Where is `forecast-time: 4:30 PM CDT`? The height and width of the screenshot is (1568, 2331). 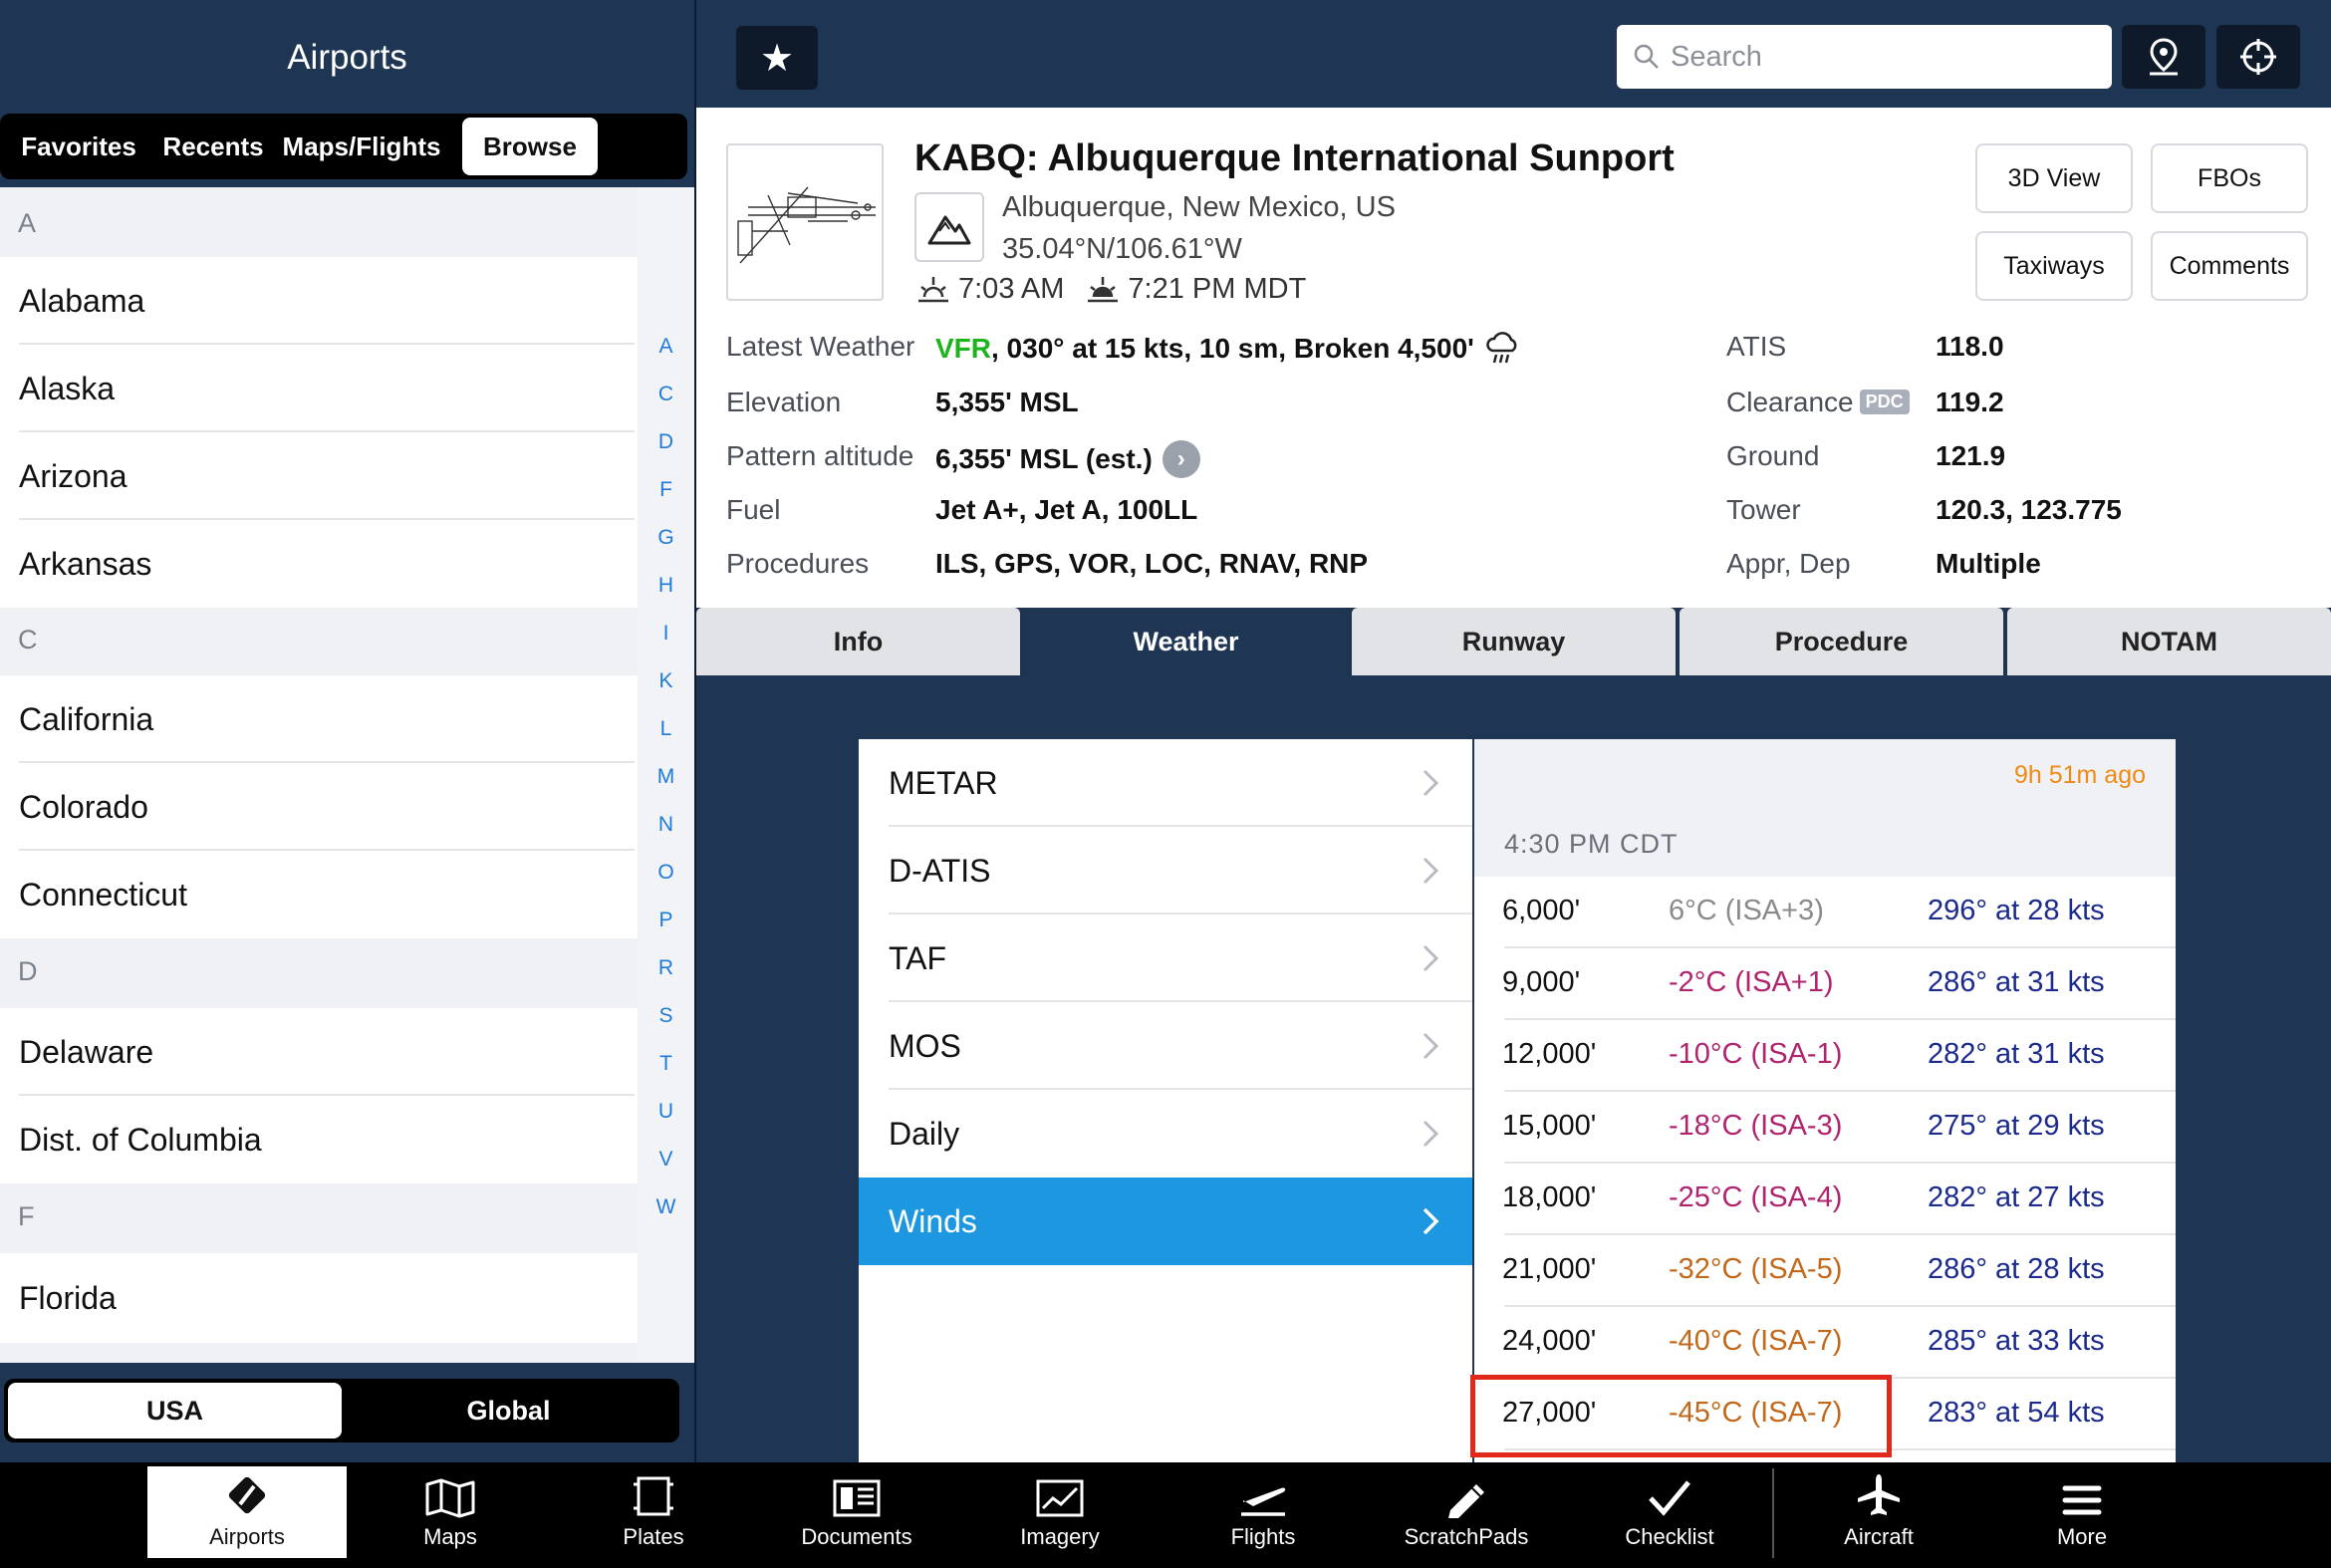
forecast-time: 4:30 PM CDT is located at coordinates (1591, 844).